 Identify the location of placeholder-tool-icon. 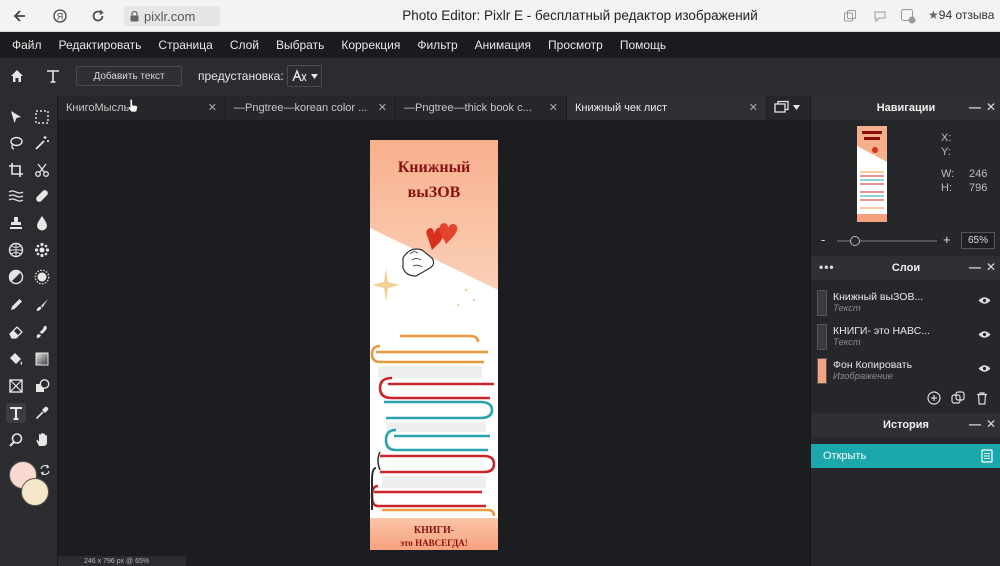
(16, 386).